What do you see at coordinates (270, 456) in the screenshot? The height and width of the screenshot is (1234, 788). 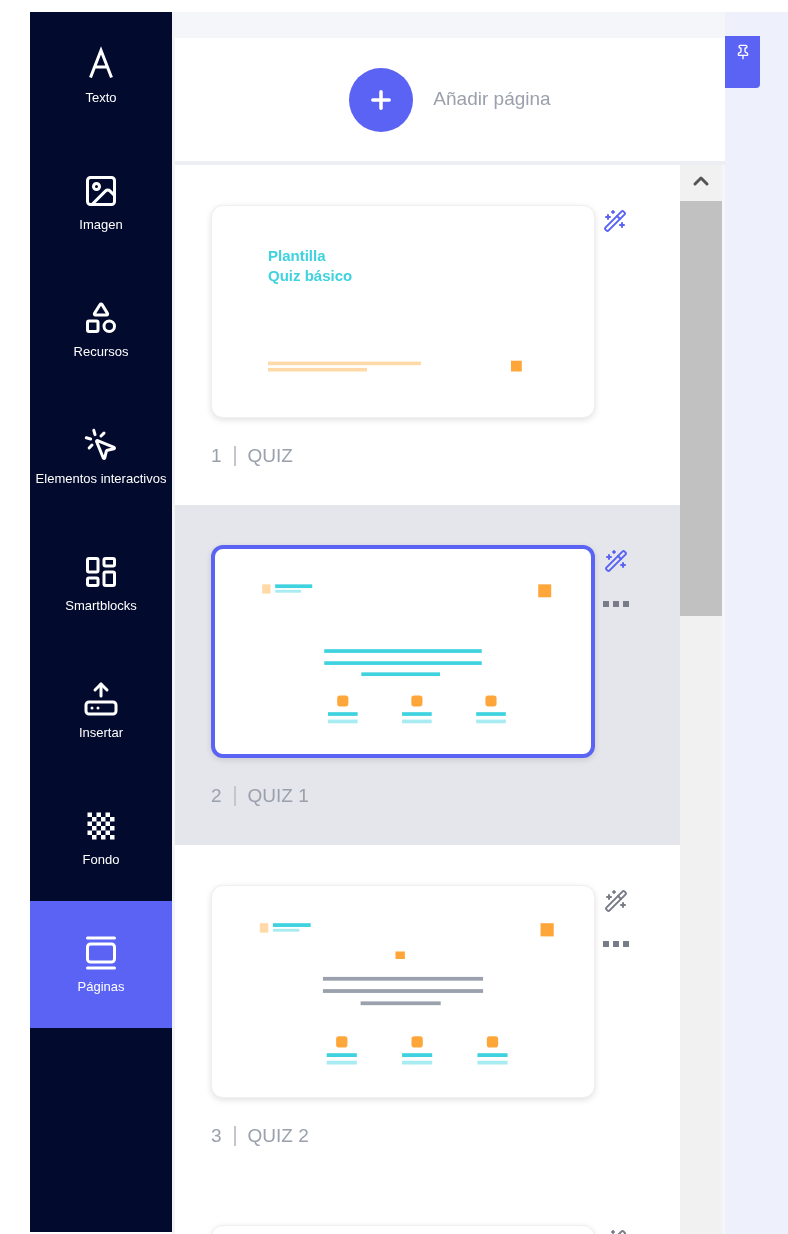 I see `page-title: QUIZ` at bounding box center [270, 456].